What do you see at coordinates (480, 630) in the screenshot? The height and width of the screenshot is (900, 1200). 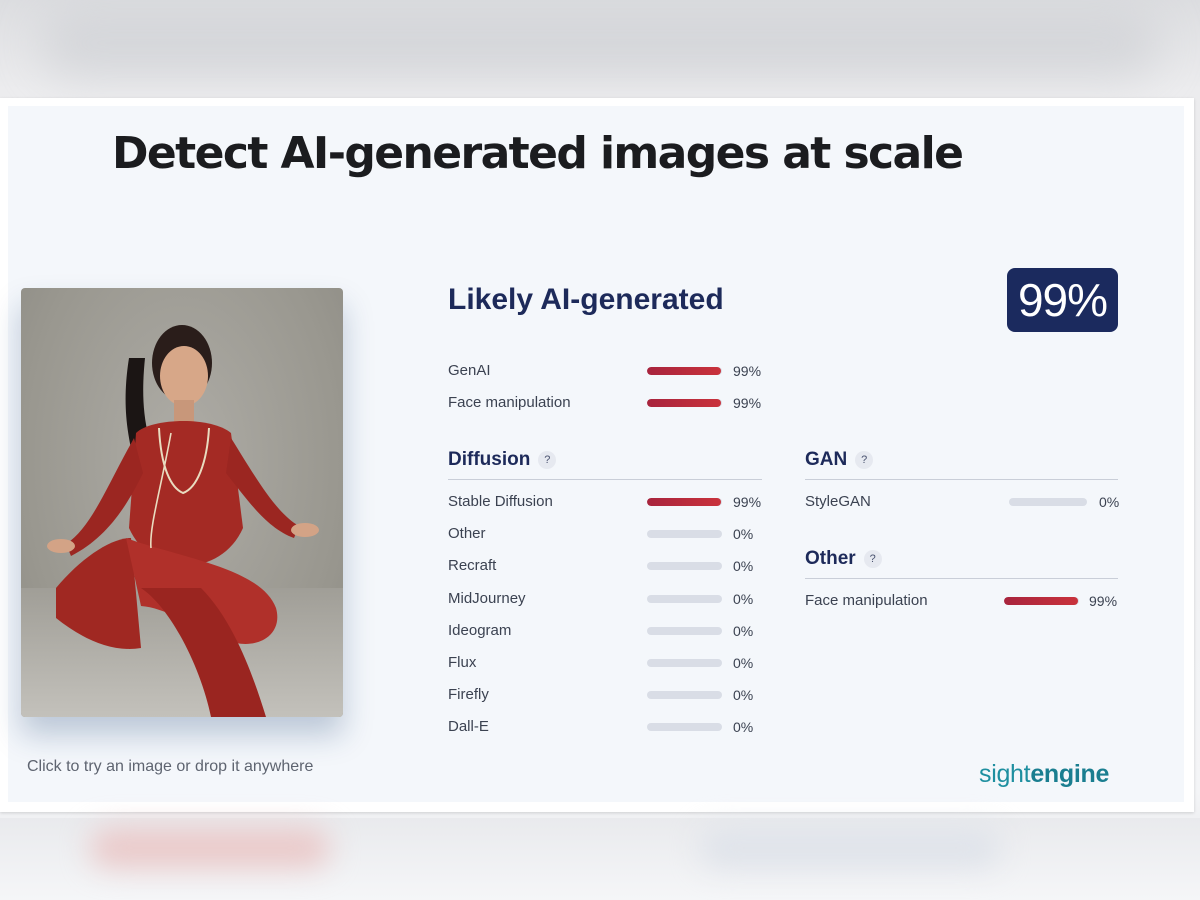 I see `row-label: Ideogram` at bounding box center [480, 630].